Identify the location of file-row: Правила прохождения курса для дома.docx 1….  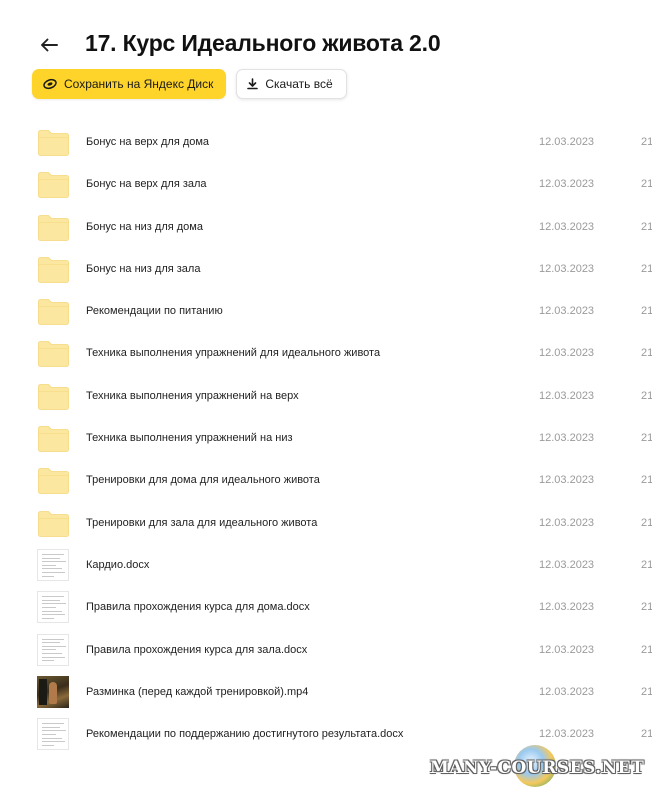
(326, 607).